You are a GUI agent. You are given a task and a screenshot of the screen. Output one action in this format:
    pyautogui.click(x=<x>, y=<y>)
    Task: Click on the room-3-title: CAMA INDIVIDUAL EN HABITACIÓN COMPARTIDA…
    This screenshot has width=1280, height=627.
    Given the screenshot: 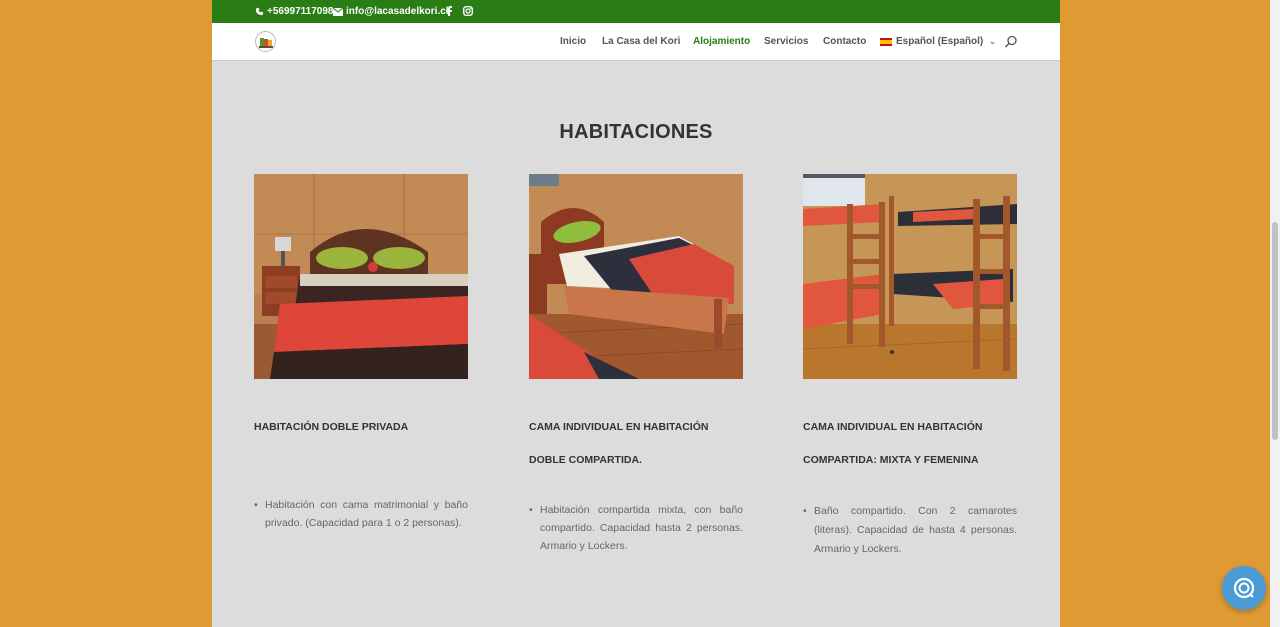 What is the action you would take?
    pyautogui.click(x=910, y=444)
    